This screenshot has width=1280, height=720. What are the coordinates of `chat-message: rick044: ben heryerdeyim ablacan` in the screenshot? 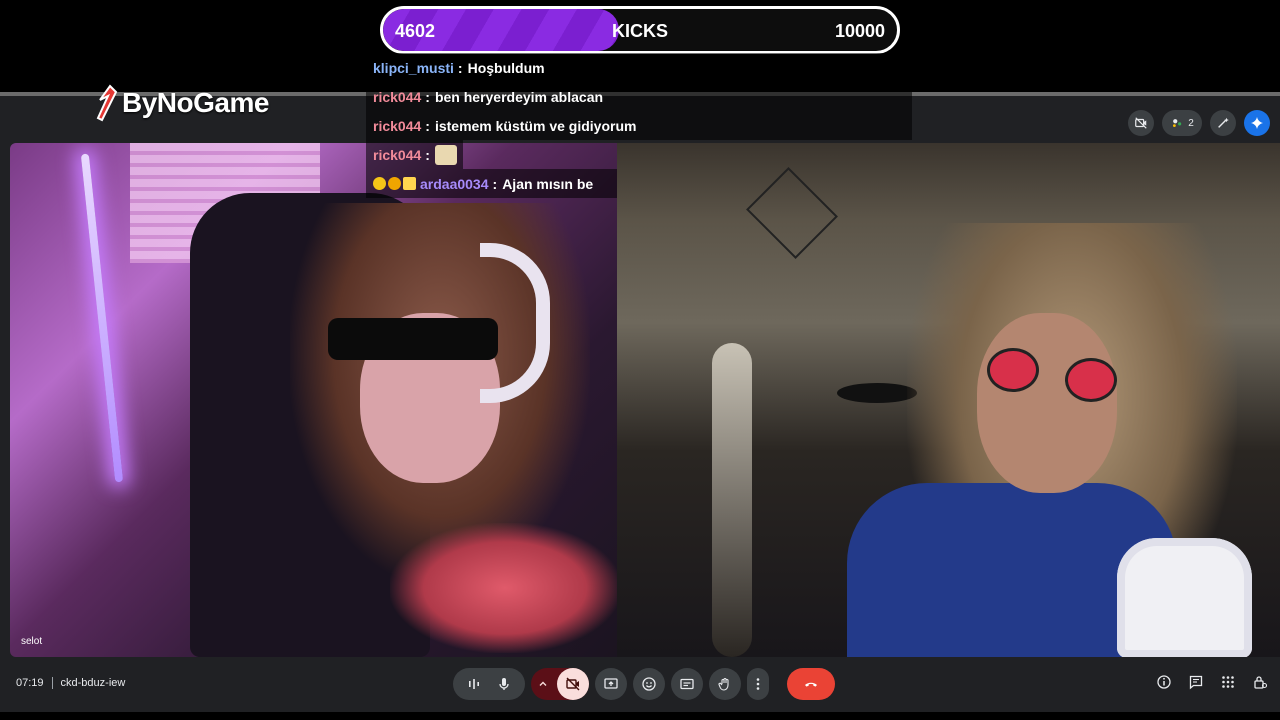 It's located at (639, 96).